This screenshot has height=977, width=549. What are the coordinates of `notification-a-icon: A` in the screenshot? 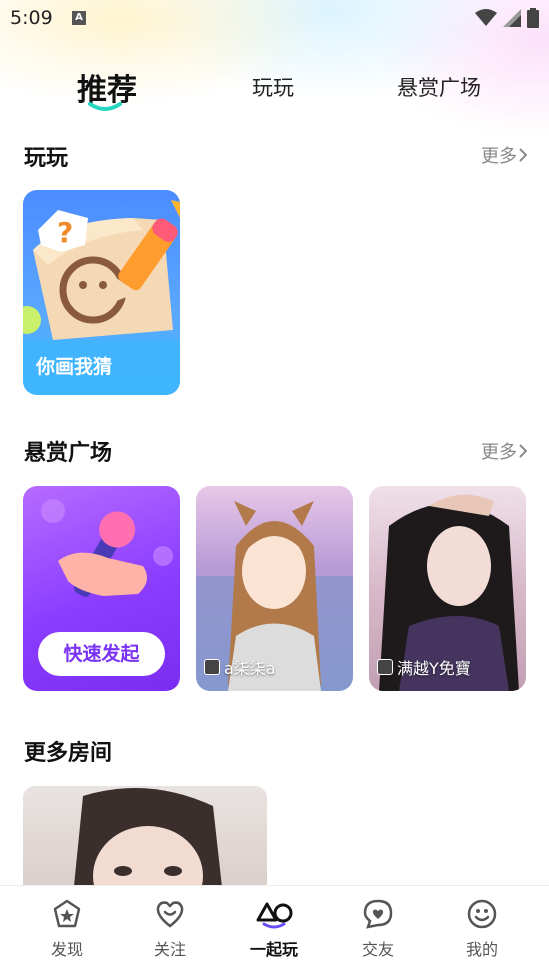 It's located at (79, 18).